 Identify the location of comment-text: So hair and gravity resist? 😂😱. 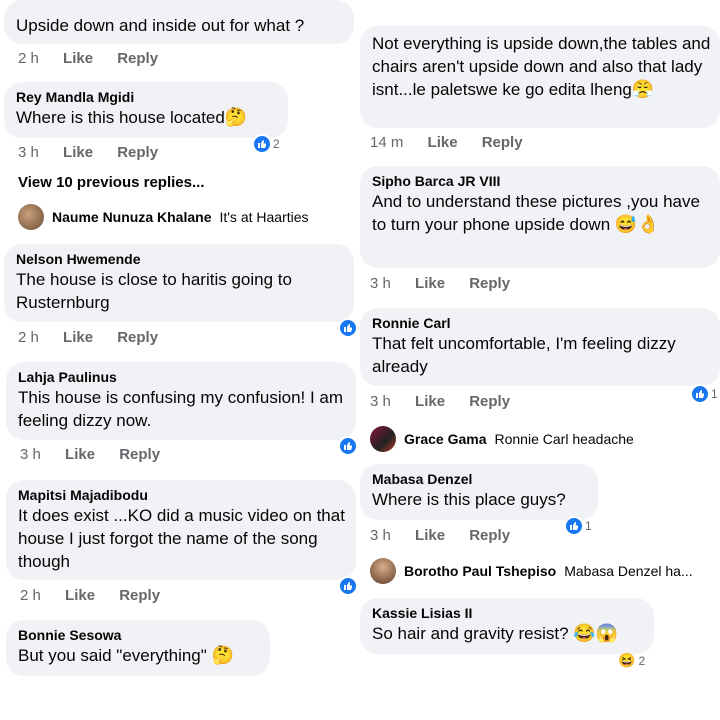
(495, 633).